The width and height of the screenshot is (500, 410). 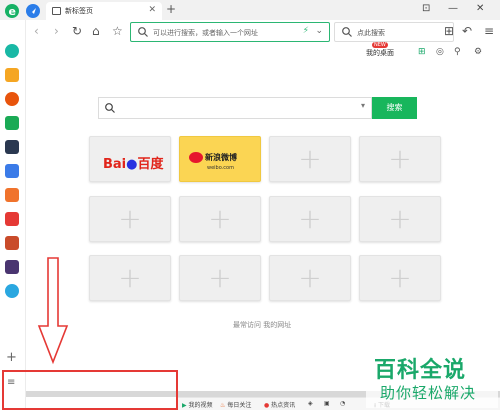 What do you see at coordinates (171, 9) in the screenshot?
I see `new-tab-button: +` at bounding box center [171, 9].